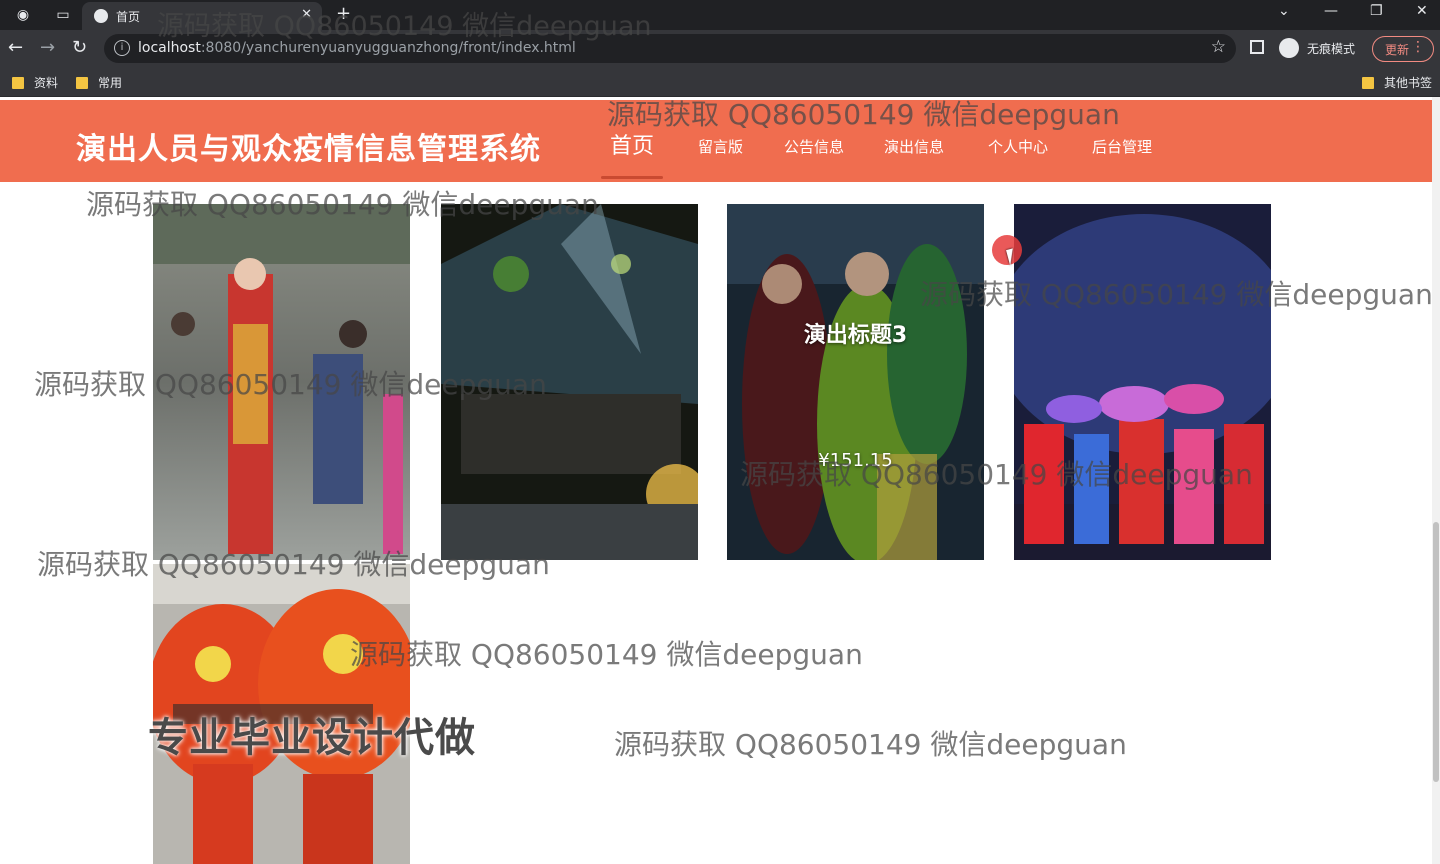 The image size is (1440, 864). I want to click on new-tab-icon: +, so click(343, 13).